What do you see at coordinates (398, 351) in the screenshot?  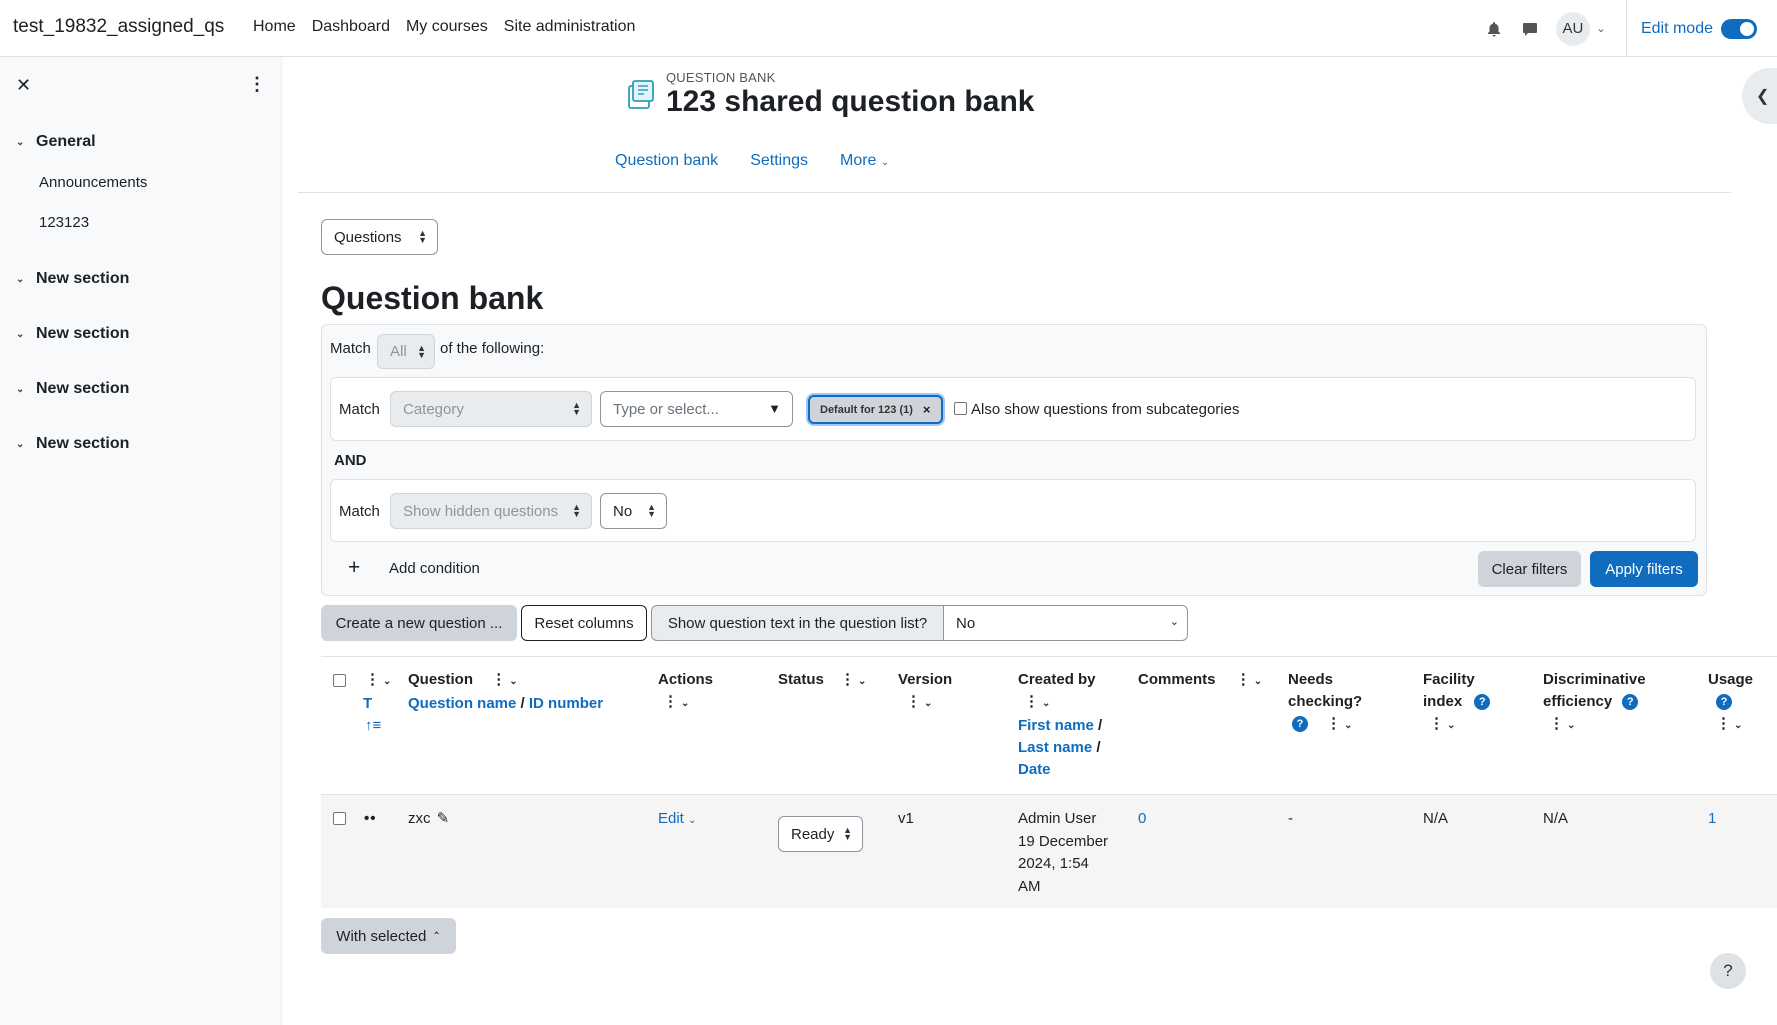 I see `match-all-value: All` at bounding box center [398, 351].